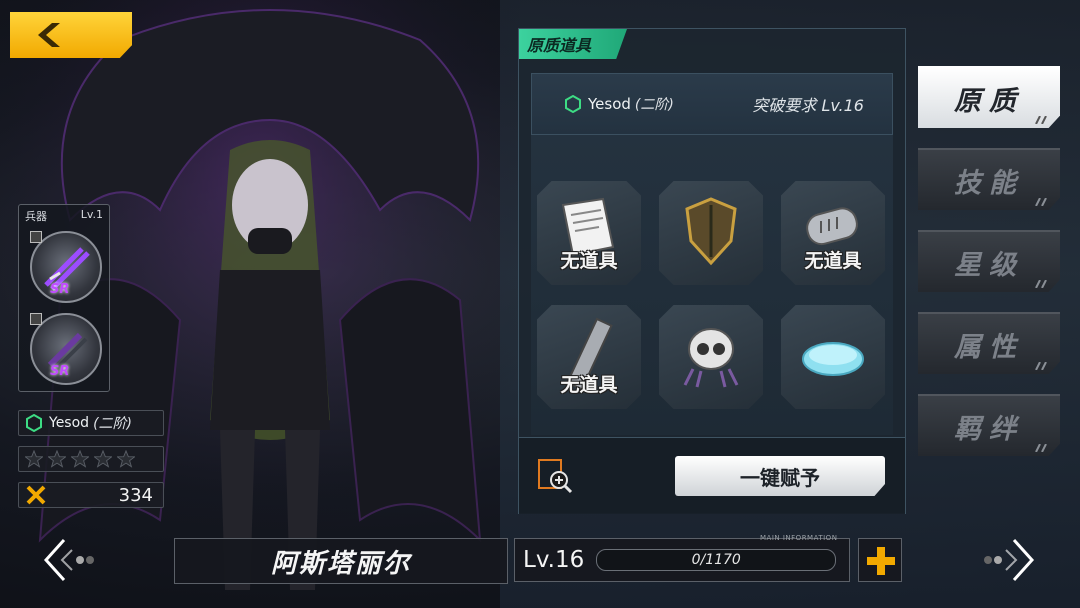  What do you see at coordinates (589, 233) in the screenshot?
I see `item-slot-book: 无道具` at bounding box center [589, 233].